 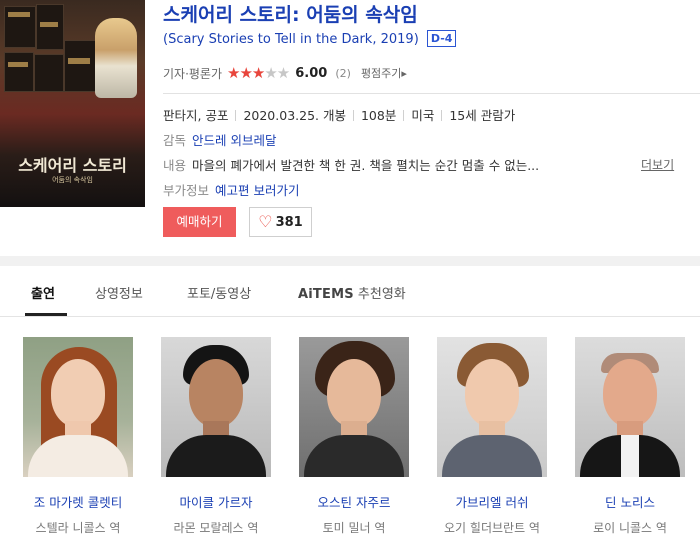 I want to click on more-link: 더보기, so click(x=657, y=164).